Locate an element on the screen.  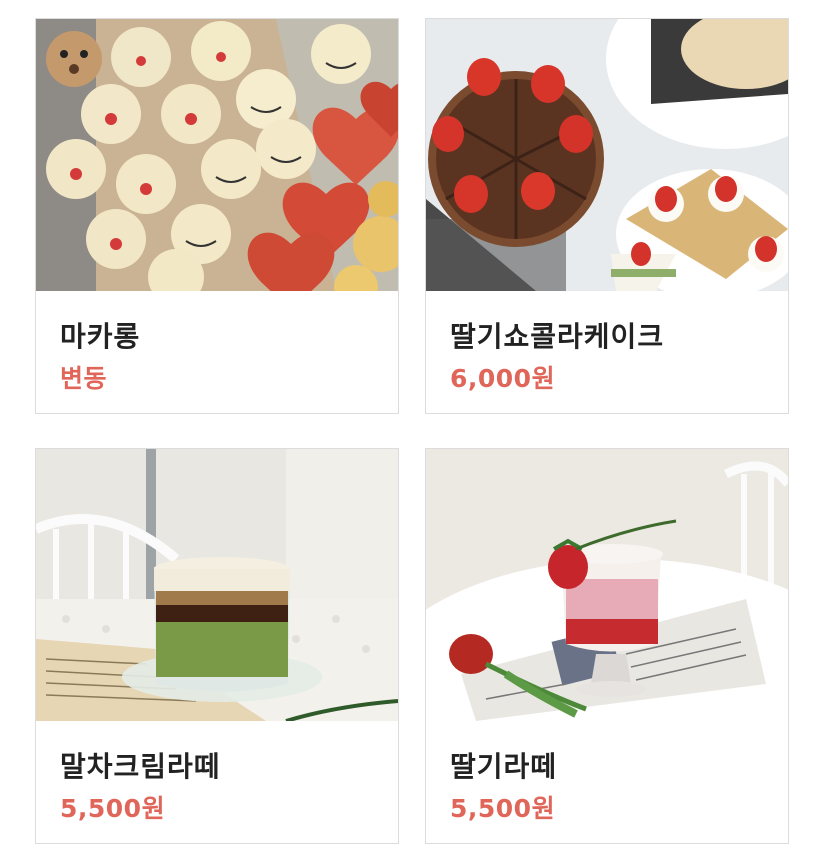
product-price: 6,000원 is located at coordinates (503, 378).